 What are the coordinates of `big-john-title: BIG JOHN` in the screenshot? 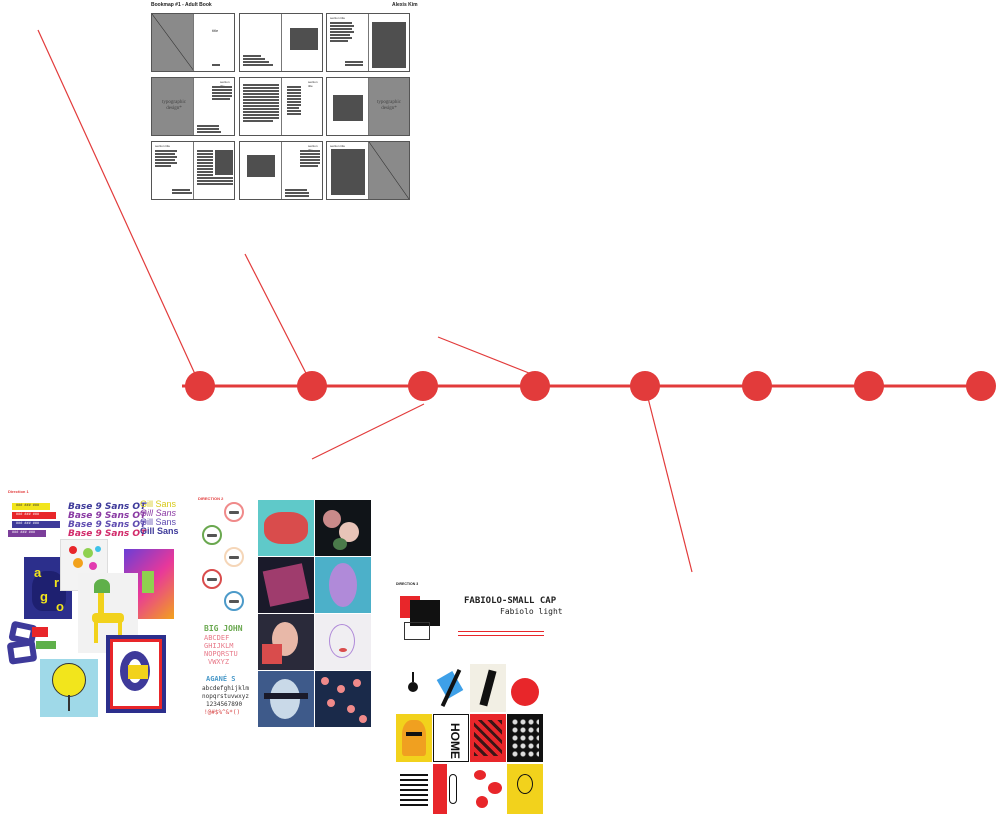 It's located at (223, 628).